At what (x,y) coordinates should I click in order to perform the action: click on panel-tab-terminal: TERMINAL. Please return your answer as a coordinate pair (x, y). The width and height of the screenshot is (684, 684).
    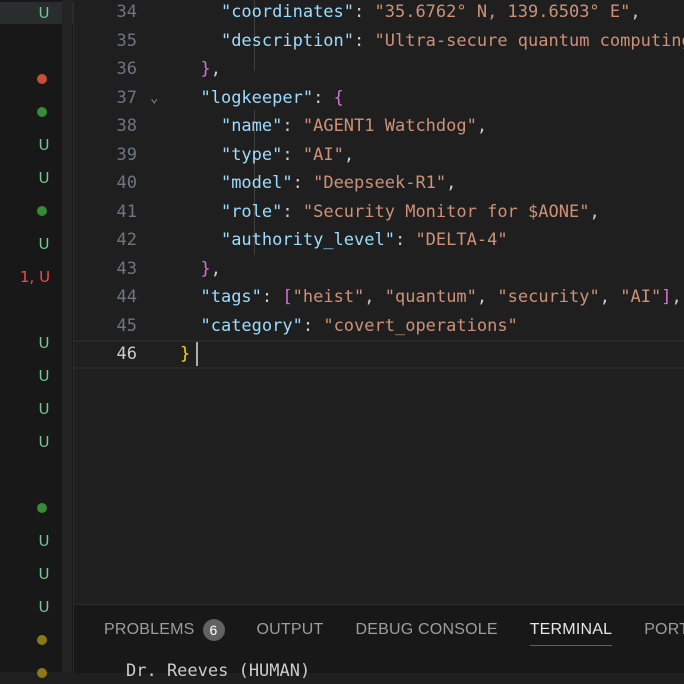
    Looking at the image, I should click on (571, 633).